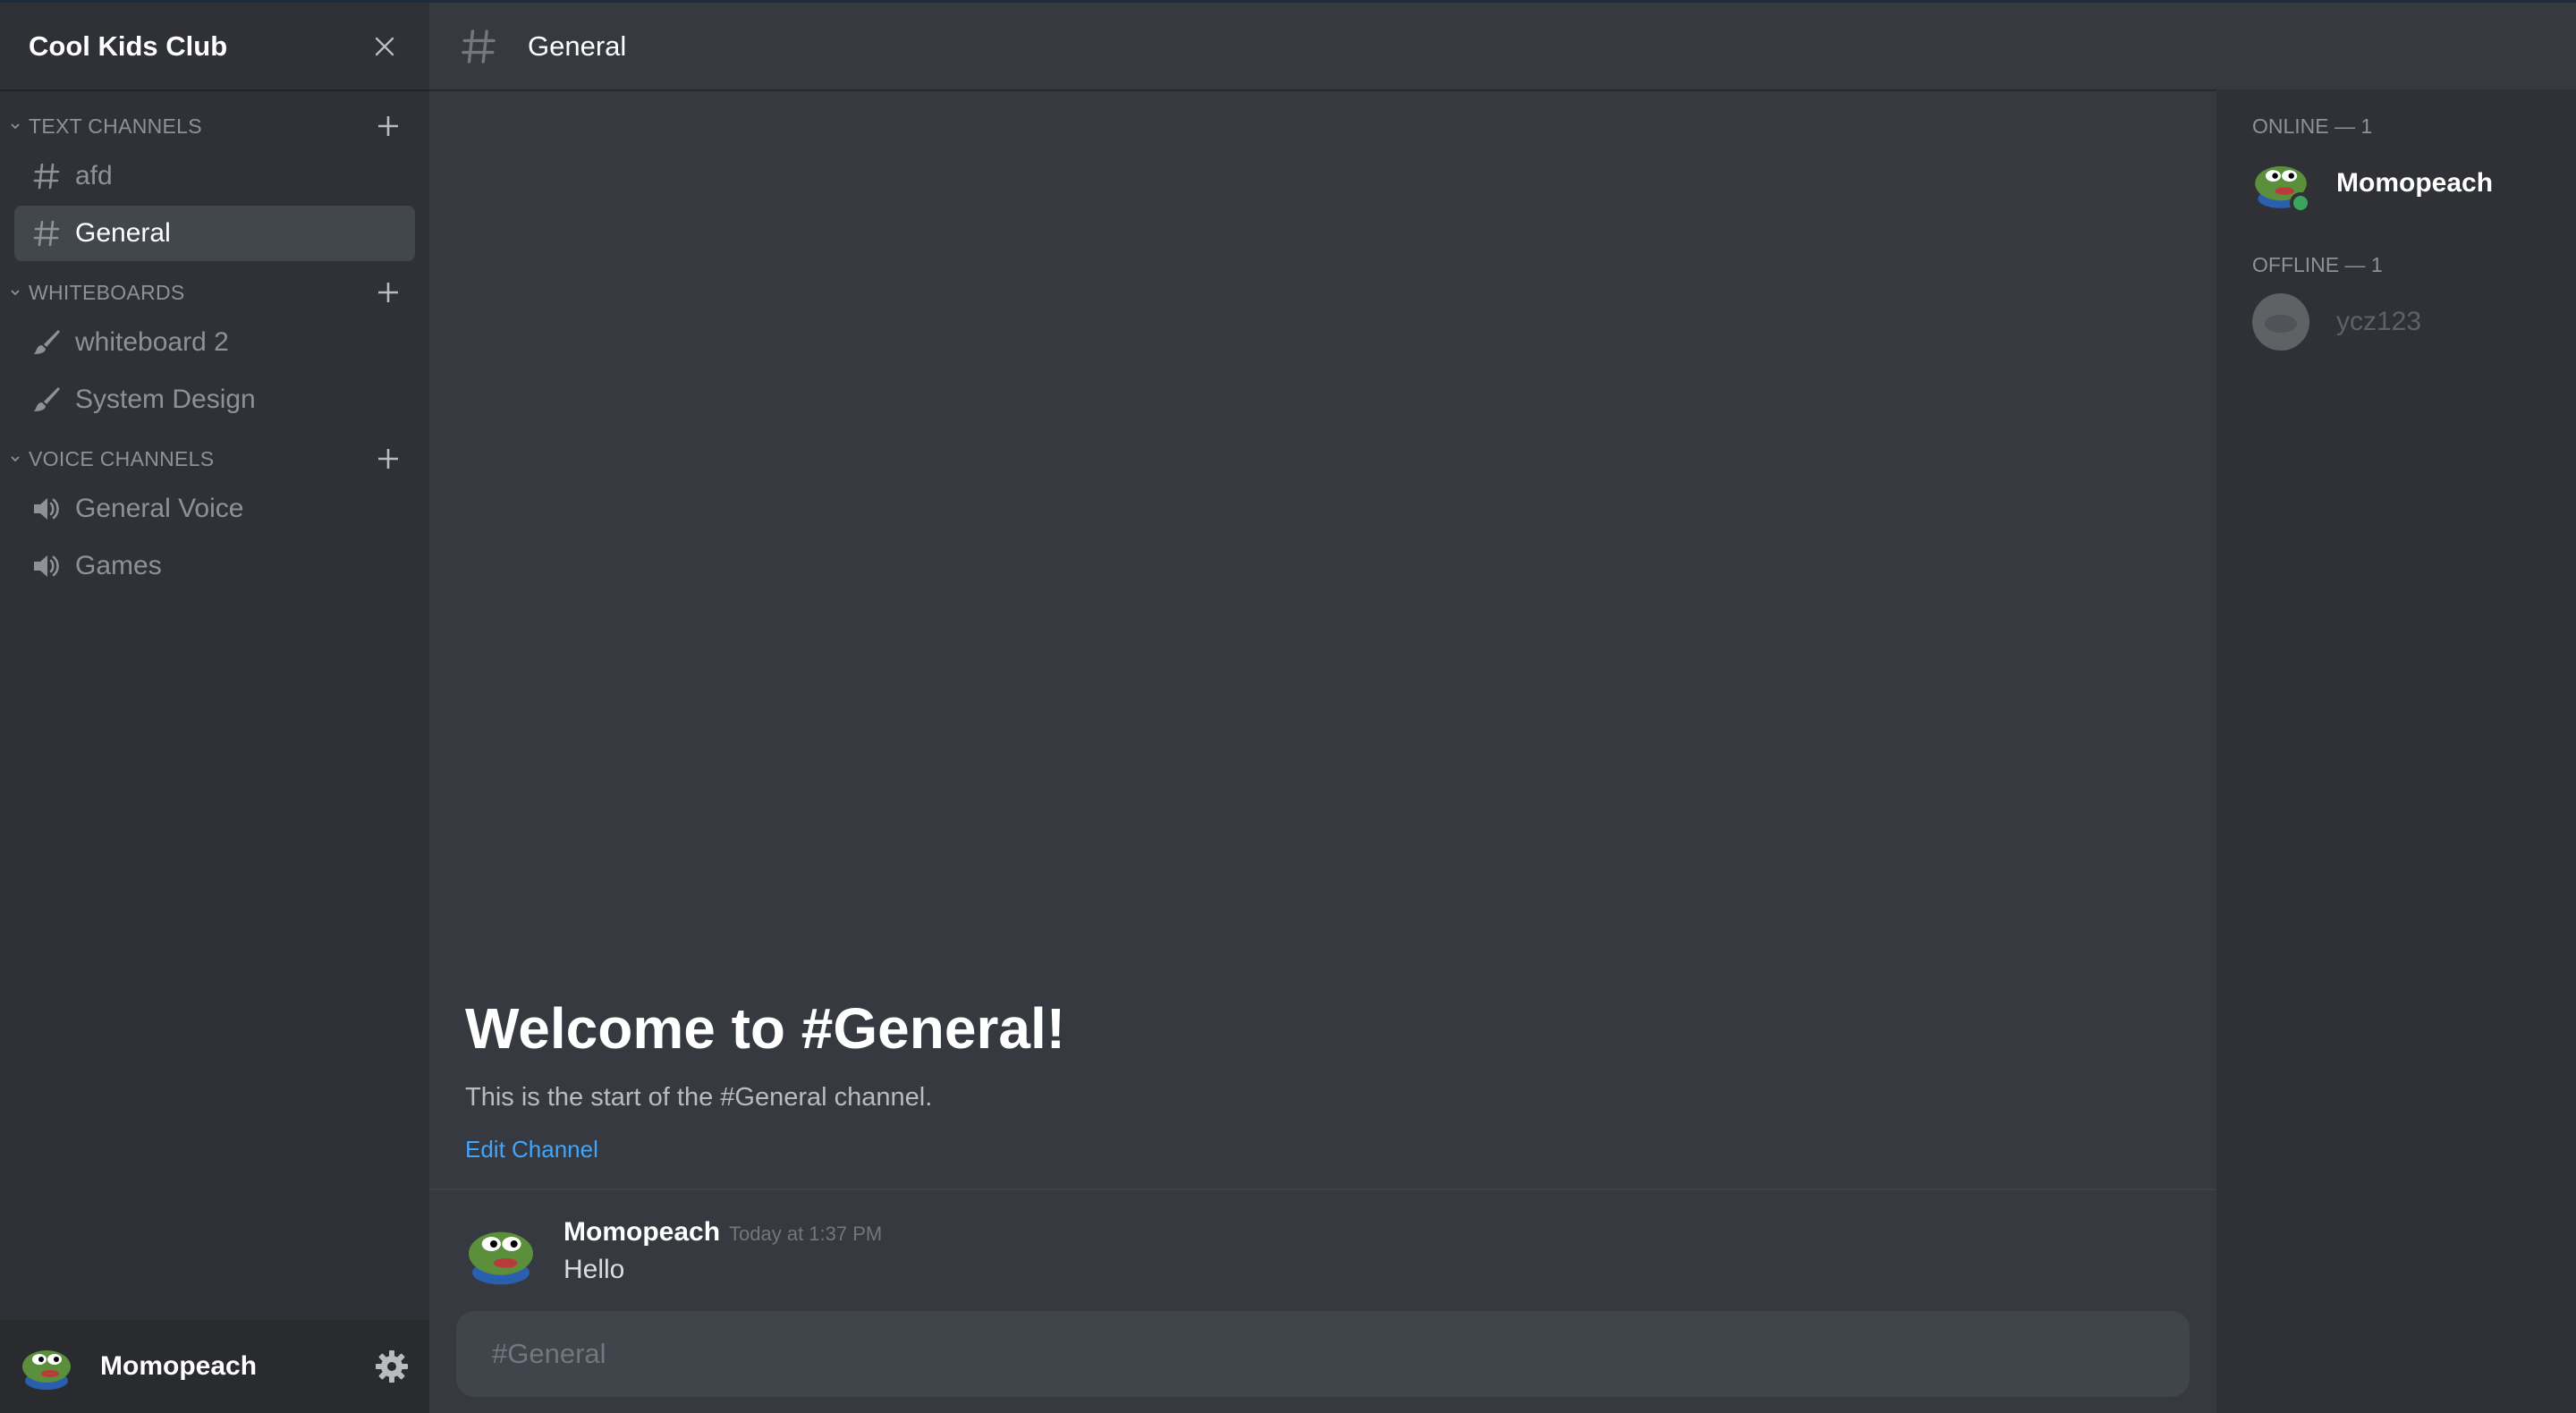 Image resolution: width=2576 pixels, height=1413 pixels. Describe the element at coordinates (123, 233) in the screenshot. I see `channel-label: General` at that location.